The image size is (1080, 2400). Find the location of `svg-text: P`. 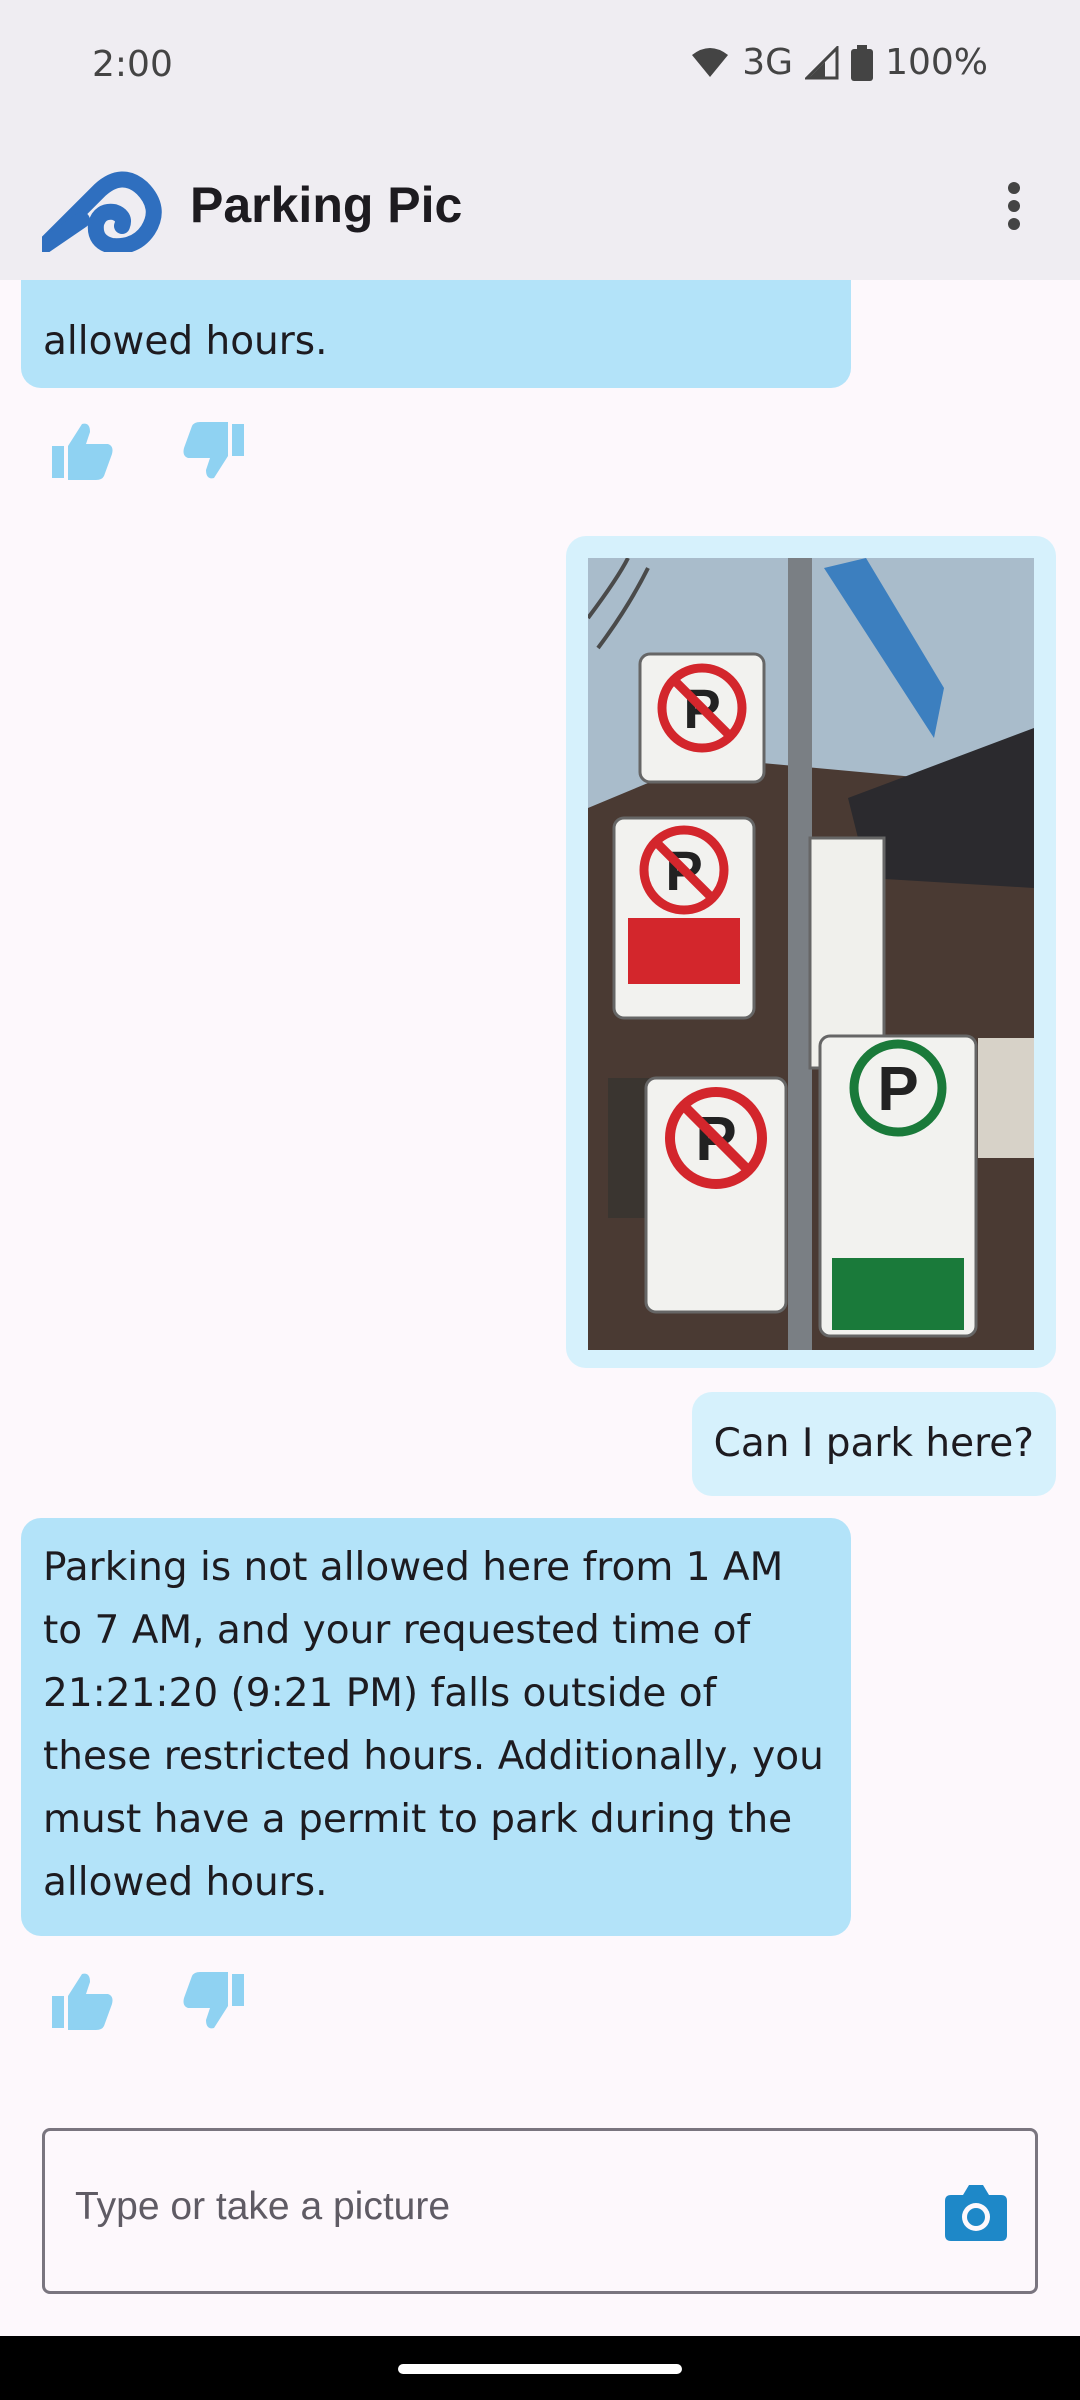

svg-text: P is located at coordinates (897, 1089).